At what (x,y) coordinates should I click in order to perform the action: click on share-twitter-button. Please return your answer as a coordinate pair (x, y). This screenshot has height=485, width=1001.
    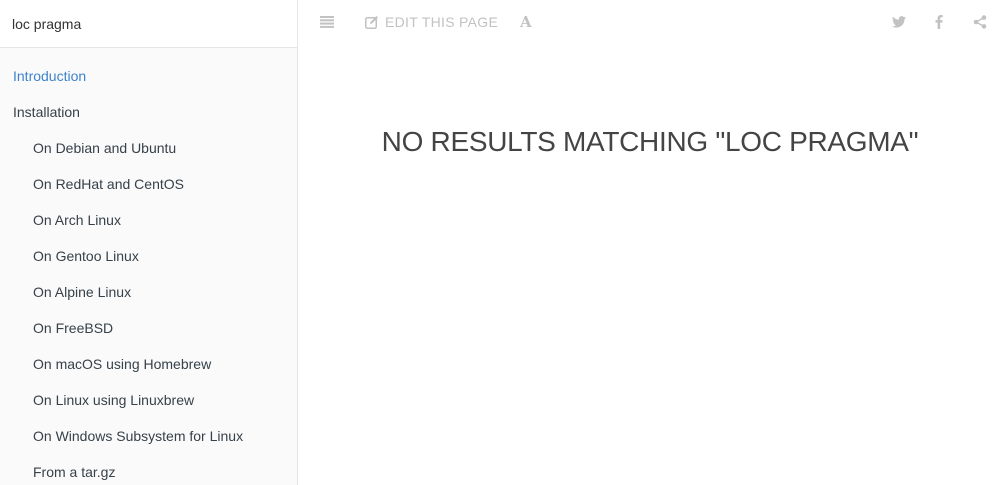
    Looking at the image, I should click on (899, 22).